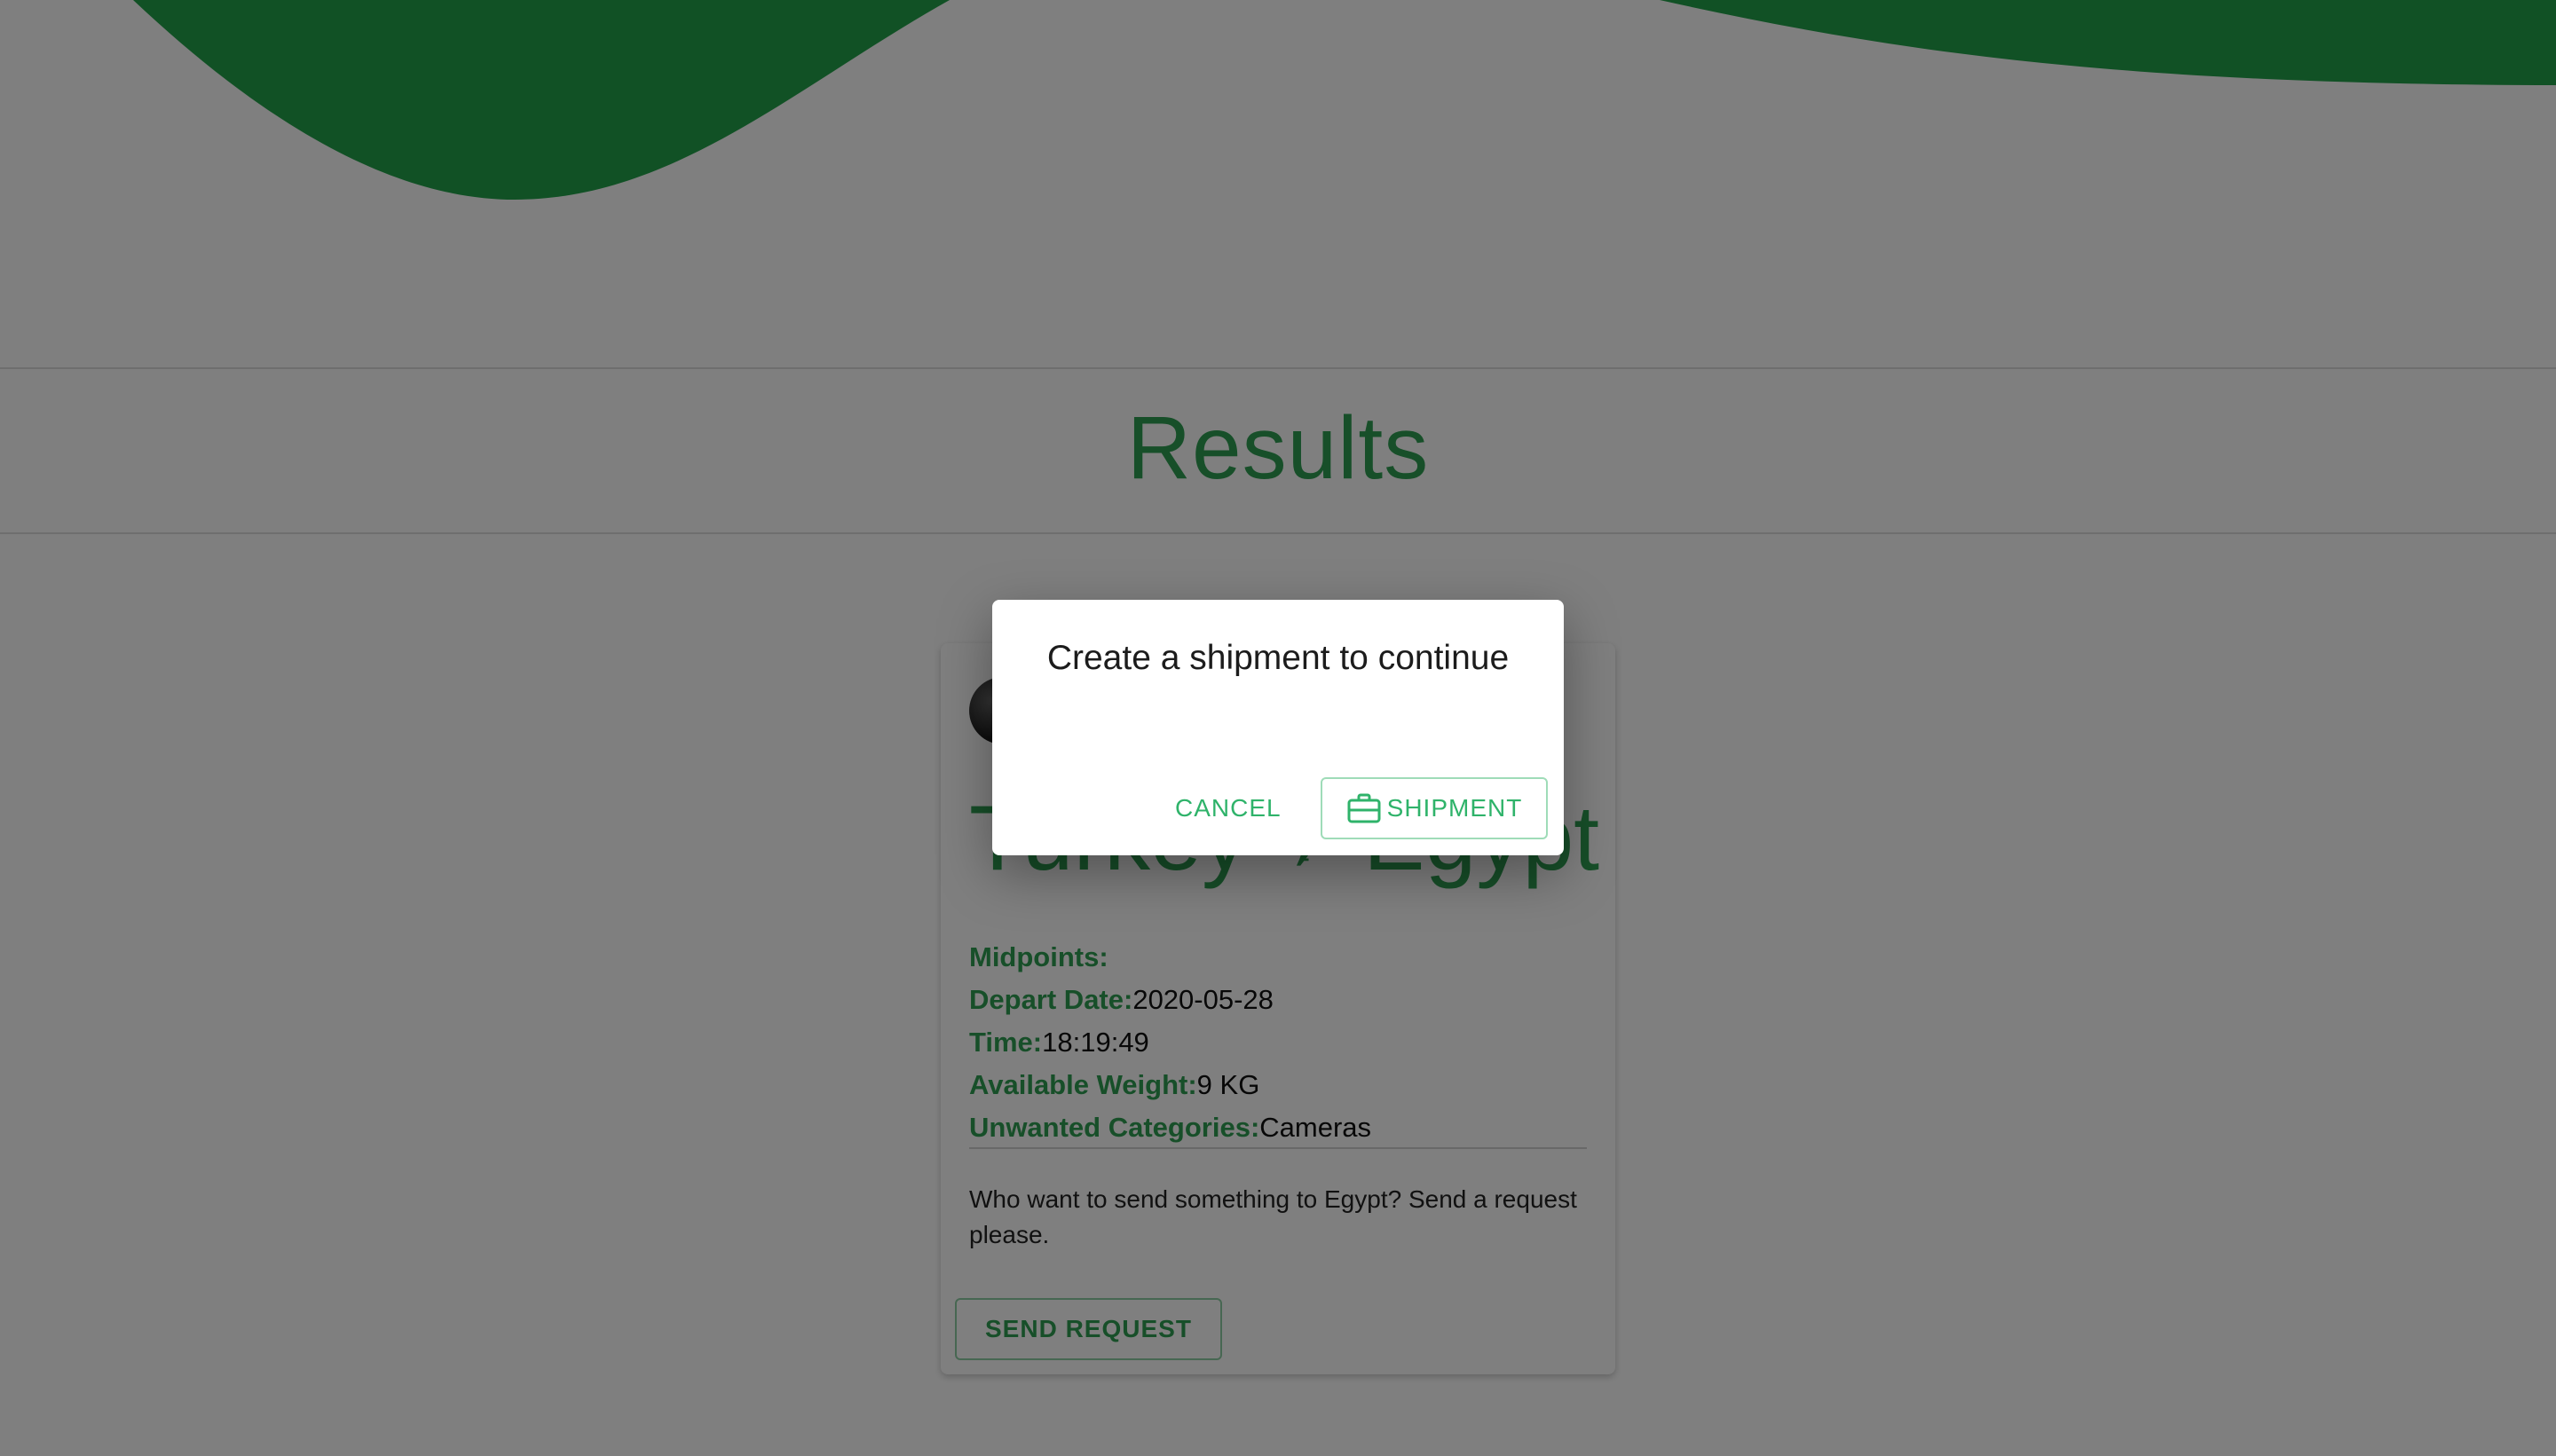  Describe the element at coordinates (1364, 808) in the screenshot. I see `briefcase-icon` at that location.